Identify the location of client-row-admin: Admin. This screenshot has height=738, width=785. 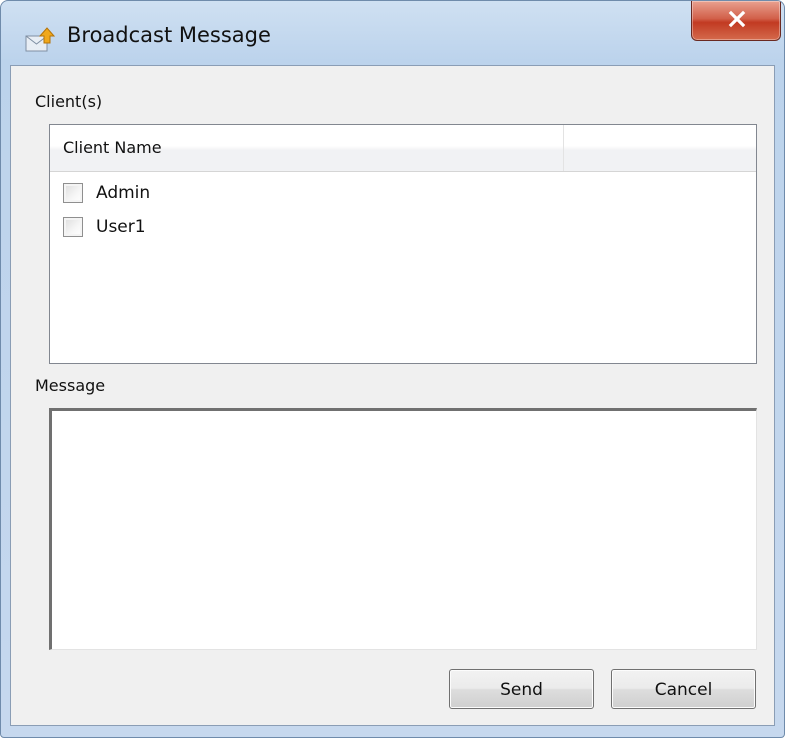
(363, 193).